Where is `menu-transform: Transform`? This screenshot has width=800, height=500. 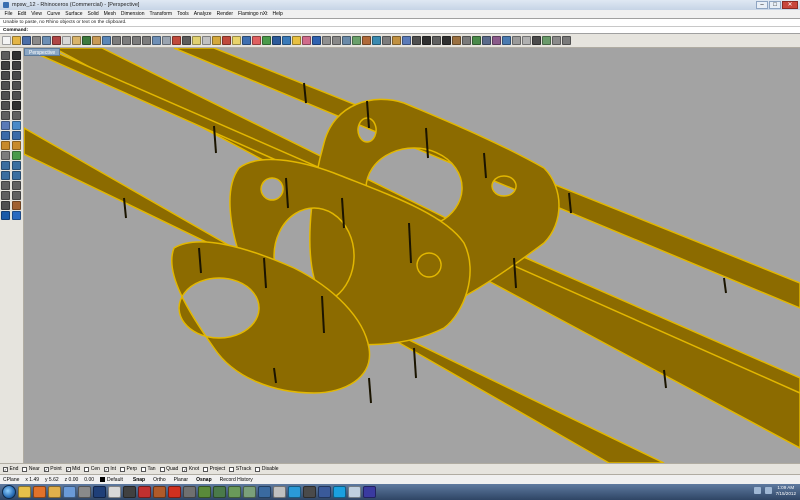 menu-transform: Transform is located at coordinates (161, 14).